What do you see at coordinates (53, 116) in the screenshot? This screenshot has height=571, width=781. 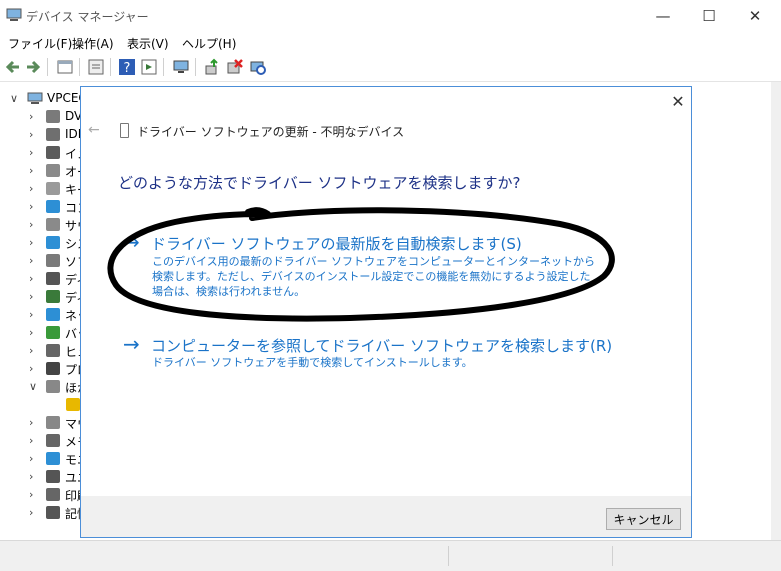 I see `dvd-icon` at bounding box center [53, 116].